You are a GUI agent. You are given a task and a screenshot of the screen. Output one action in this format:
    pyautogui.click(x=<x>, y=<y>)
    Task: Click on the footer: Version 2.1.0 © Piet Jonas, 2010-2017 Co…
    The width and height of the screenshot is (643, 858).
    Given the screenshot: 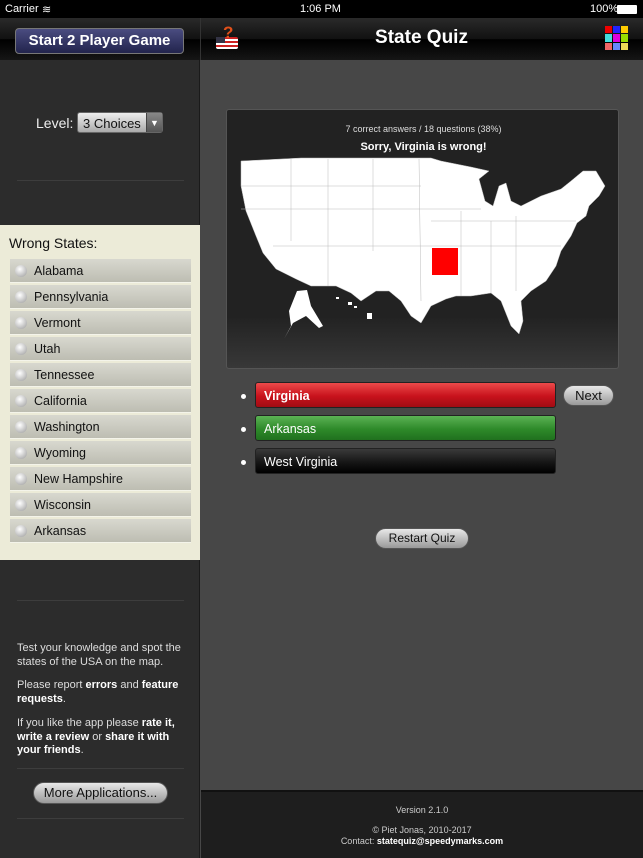 What is the action you would take?
    pyautogui.click(x=422, y=824)
    